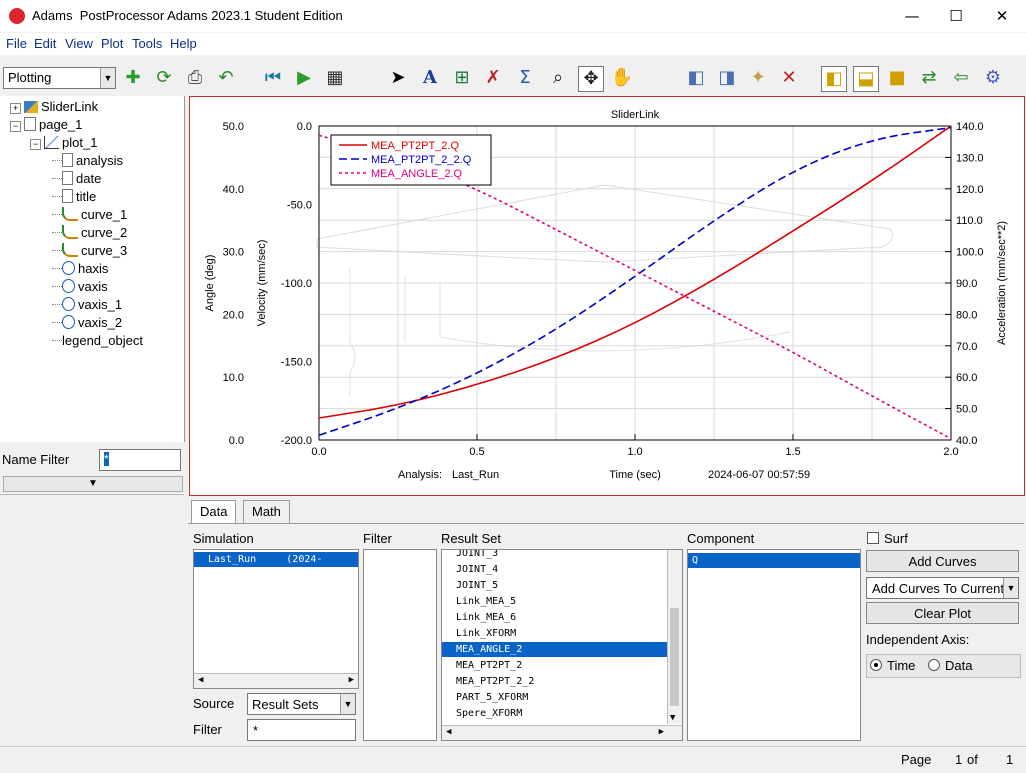  I want to click on velocity-tick-label: -50.0, so click(299, 206).